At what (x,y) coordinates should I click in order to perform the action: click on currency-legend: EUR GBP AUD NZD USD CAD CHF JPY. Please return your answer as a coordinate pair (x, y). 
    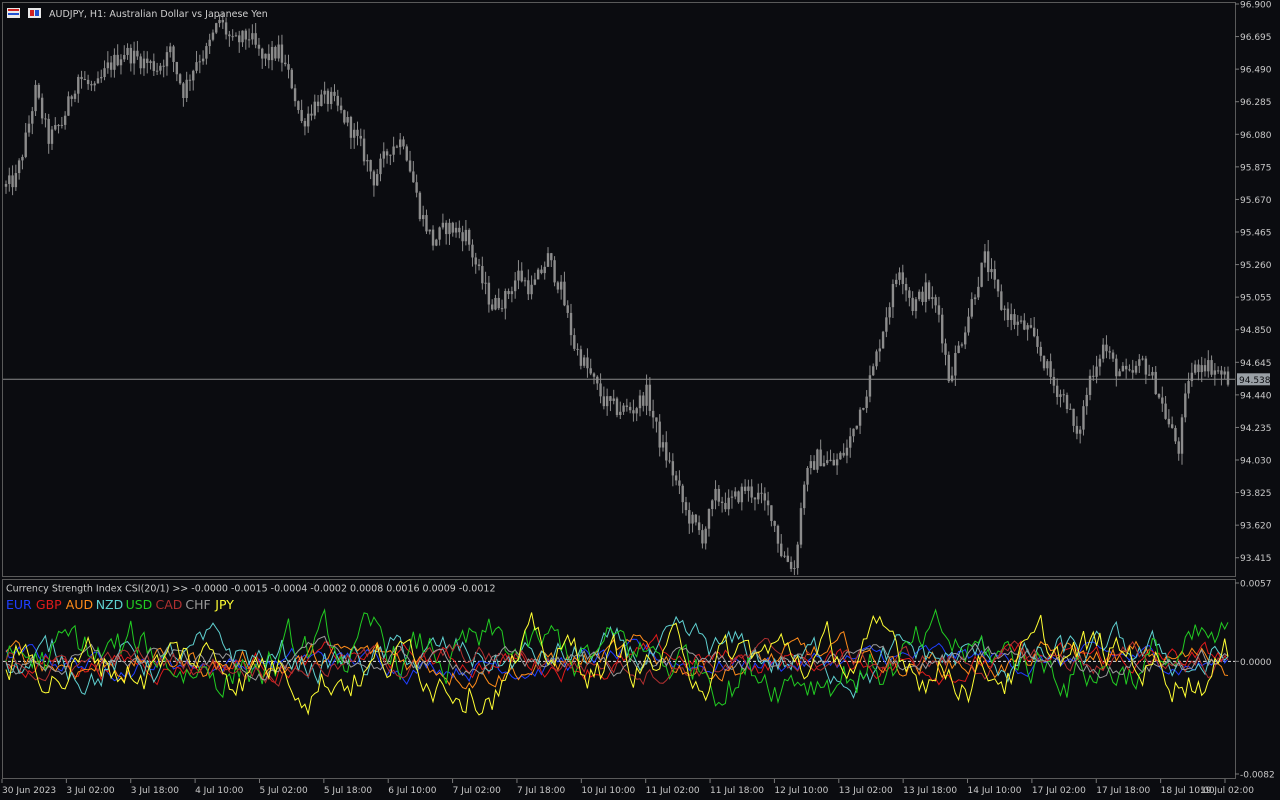
    Looking at the image, I should click on (120, 604).